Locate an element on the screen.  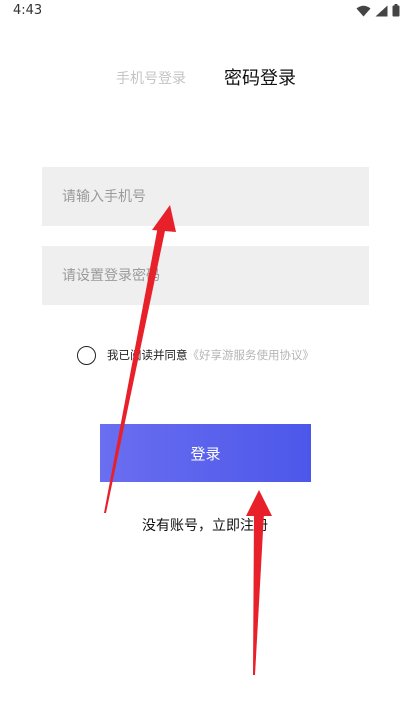
signal-icon is located at coordinates (381, 10).